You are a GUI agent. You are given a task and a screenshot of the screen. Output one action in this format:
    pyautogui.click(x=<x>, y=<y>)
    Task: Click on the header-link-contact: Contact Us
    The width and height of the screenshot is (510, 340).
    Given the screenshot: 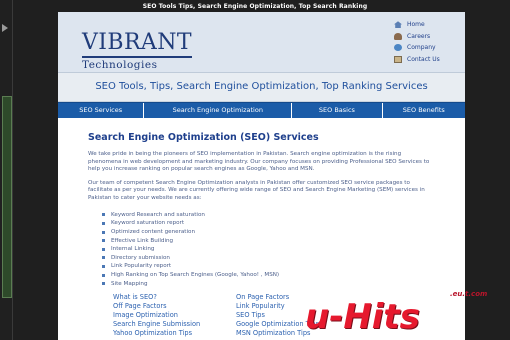 What is the action you would take?
    pyautogui.click(x=417, y=60)
    